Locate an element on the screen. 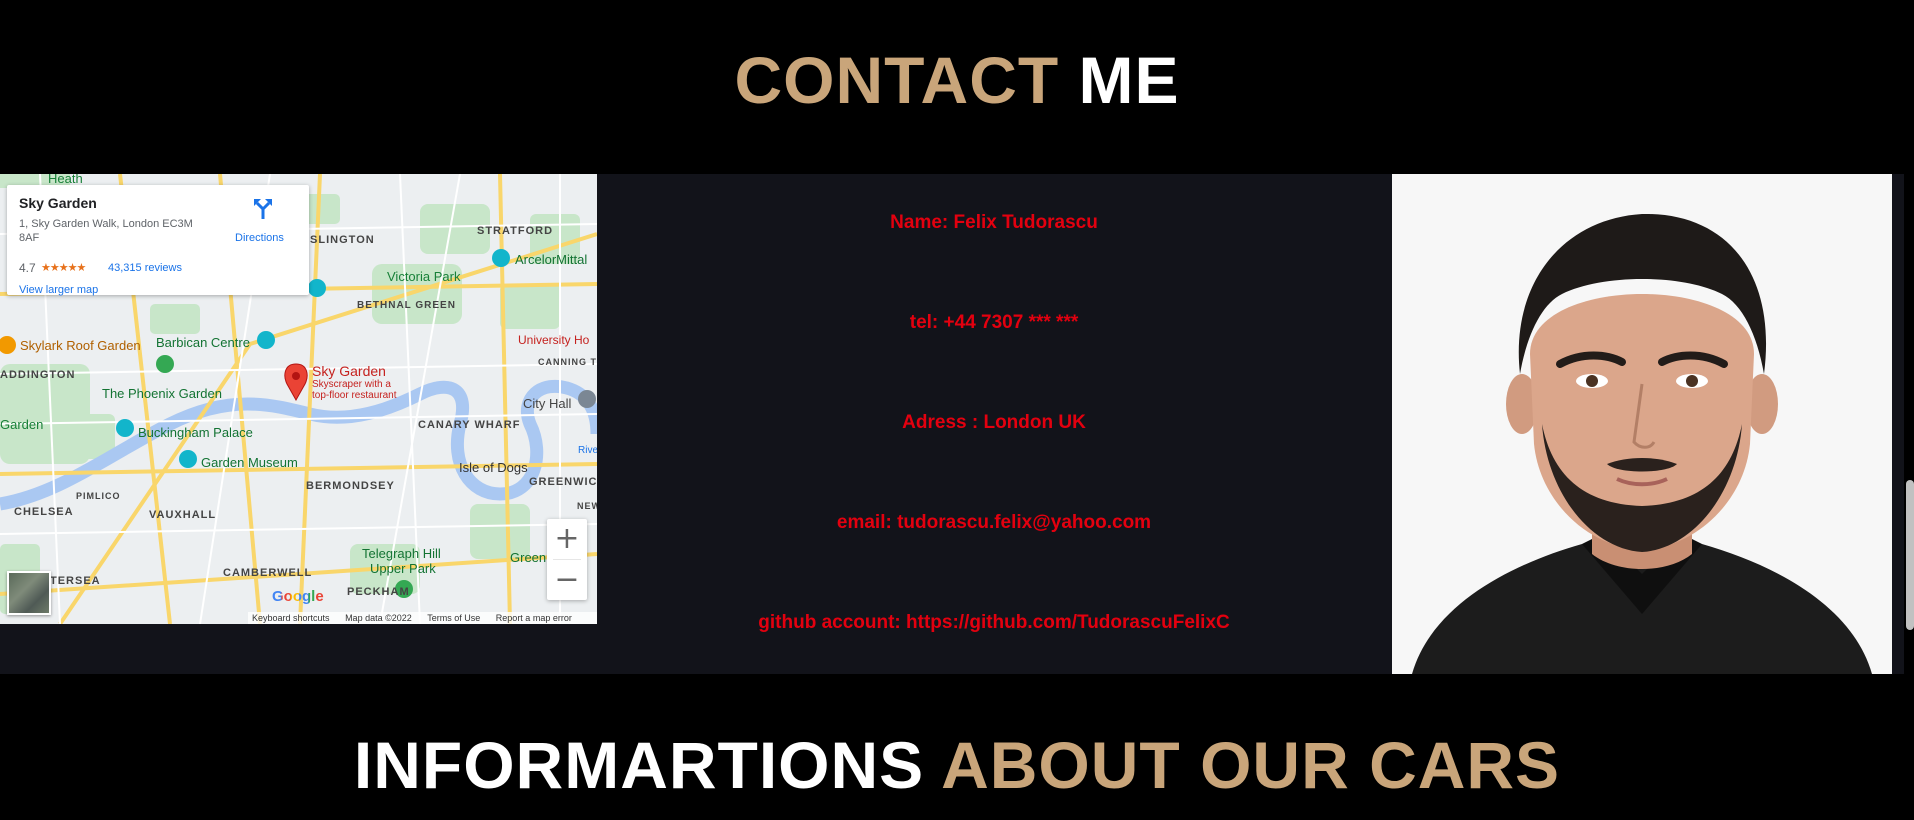 The width and height of the screenshot is (1914, 820). place-card-address: 1, Sky Garden Walk, London EC3M 8AF is located at coordinates (106, 231).